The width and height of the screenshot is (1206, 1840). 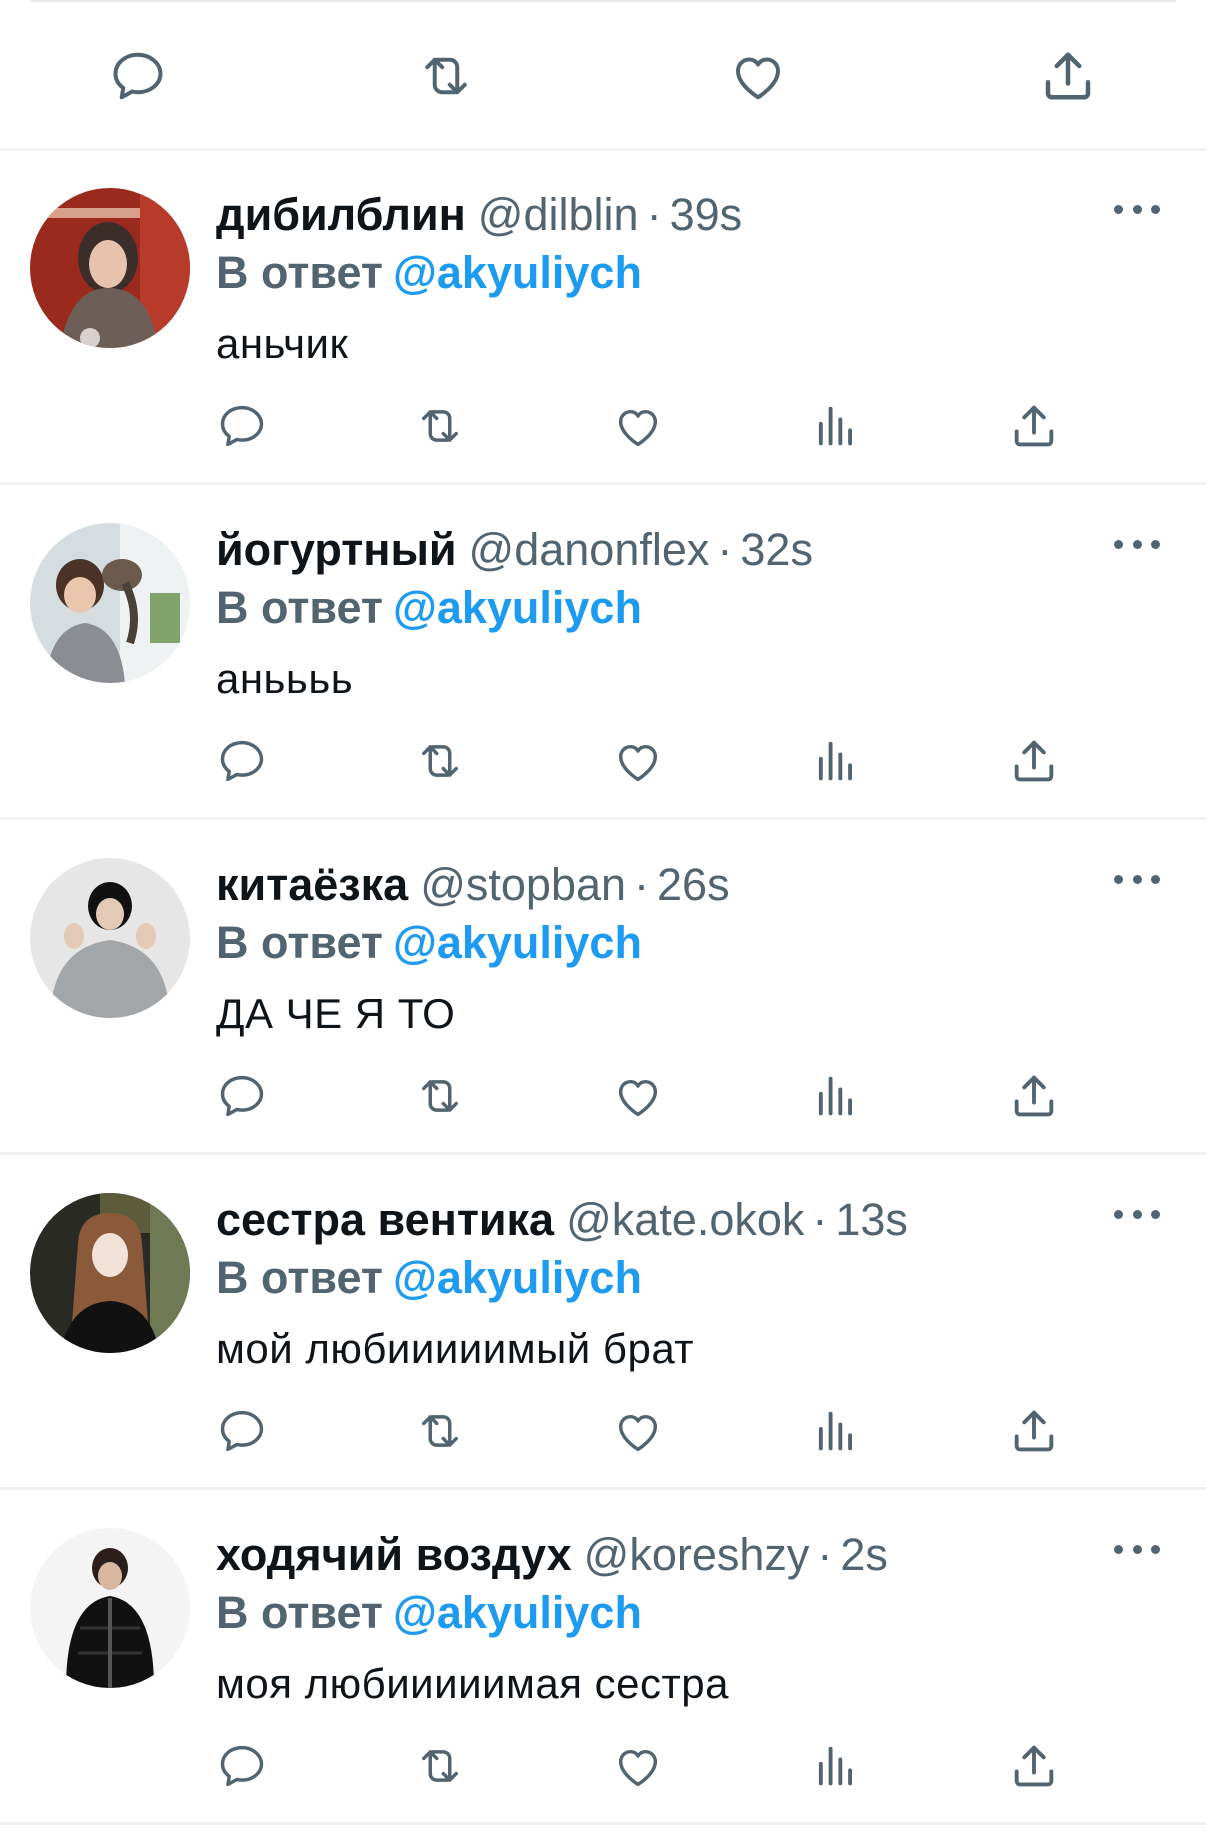 I want to click on timestamp: 26s, so click(x=693, y=884).